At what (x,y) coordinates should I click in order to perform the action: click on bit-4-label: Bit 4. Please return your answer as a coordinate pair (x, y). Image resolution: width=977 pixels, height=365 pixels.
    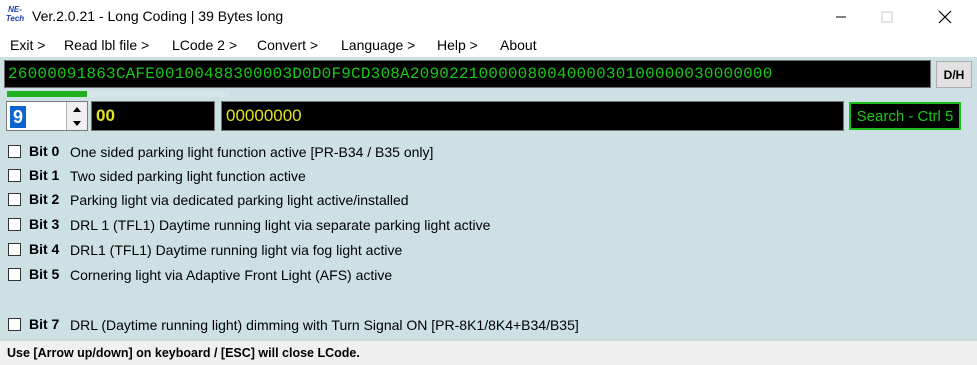
    Looking at the image, I should click on (44, 249).